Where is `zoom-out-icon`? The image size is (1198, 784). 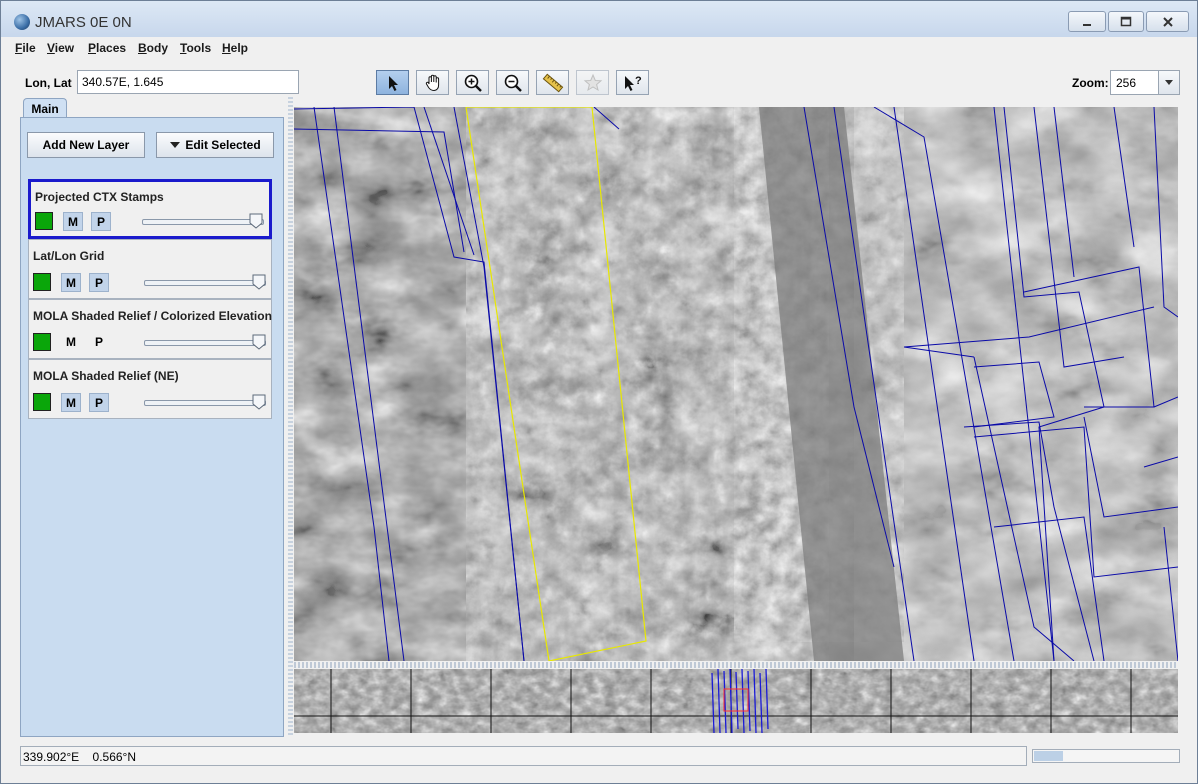
zoom-out-icon is located at coordinates (513, 83).